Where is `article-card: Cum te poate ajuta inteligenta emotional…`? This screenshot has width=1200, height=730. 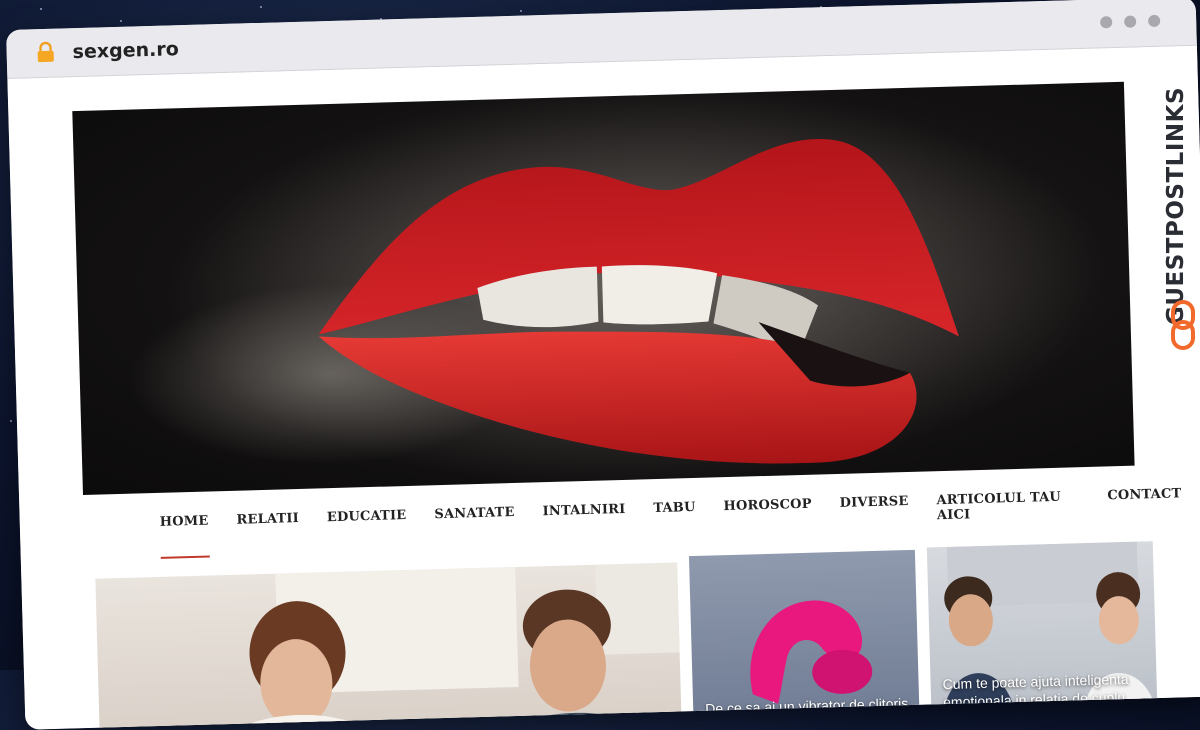
article-card: Cum te poate ajuta inteligenta emotional… is located at coordinates (1042, 633).